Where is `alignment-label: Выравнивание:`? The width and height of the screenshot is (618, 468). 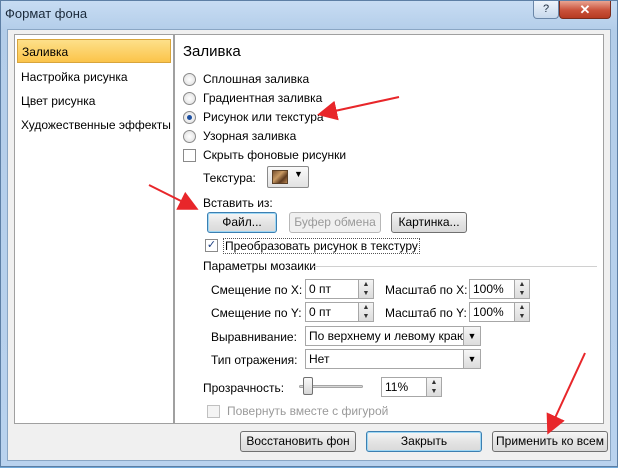 alignment-label: Выравнивание: is located at coordinates (254, 337).